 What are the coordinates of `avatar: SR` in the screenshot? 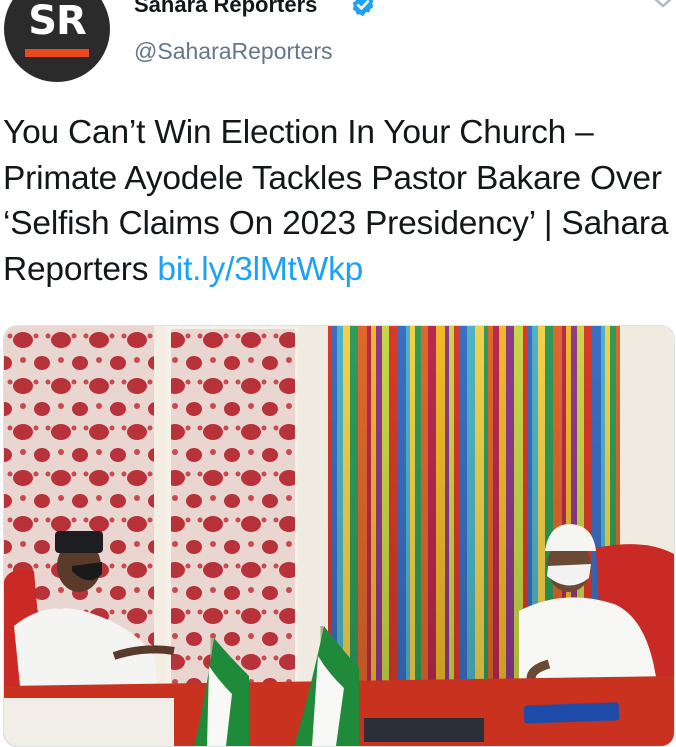 It's located at (57, 41).